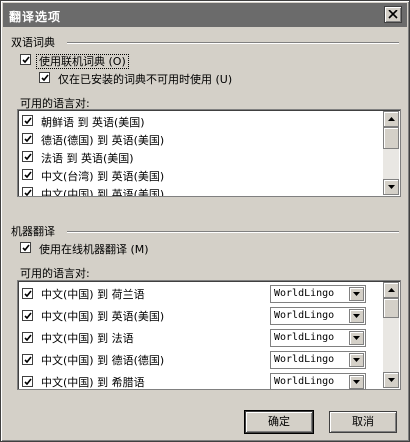 The image size is (410, 442). What do you see at coordinates (103, 140) in the screenshot?
I see `pair-label: 德语(德国) 到 英语(美国)` at bounding box center [103, 140].